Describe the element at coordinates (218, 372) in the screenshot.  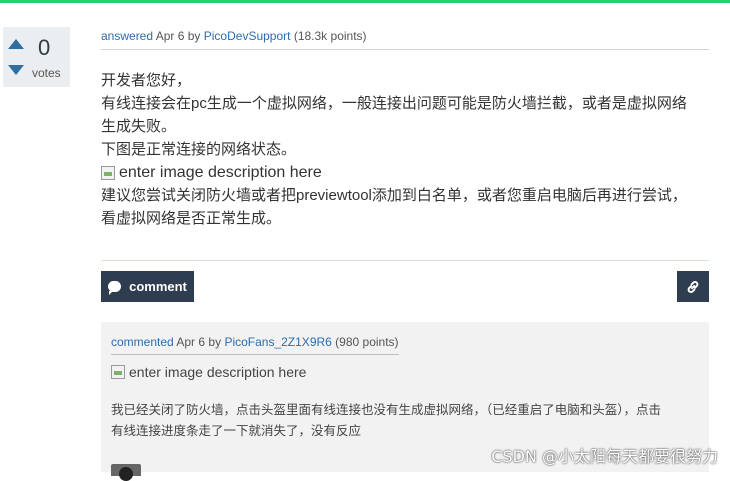
I see `comment-image-alt: enter image description here` at that location.